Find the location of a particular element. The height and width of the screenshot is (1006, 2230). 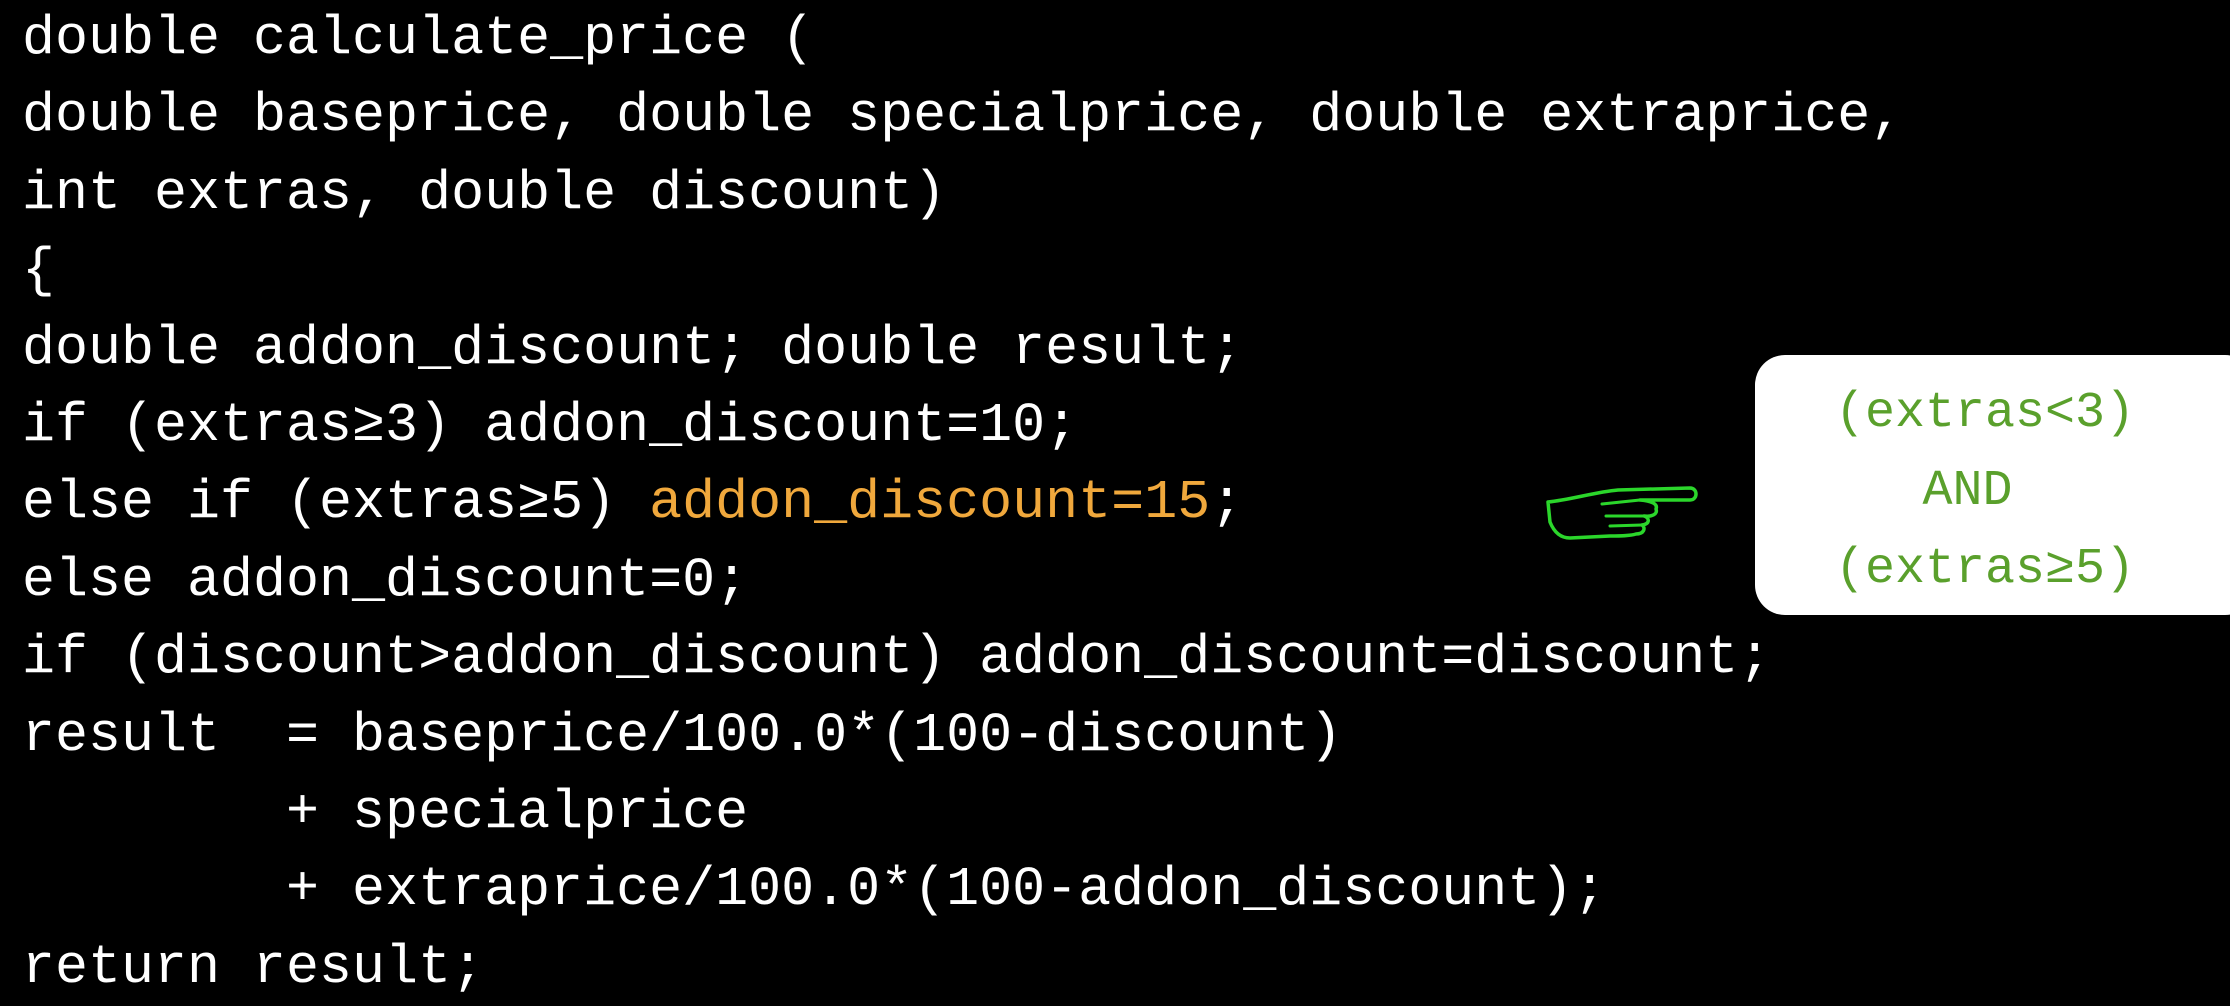

code-text: ; is located at coordinates (1227, 503).